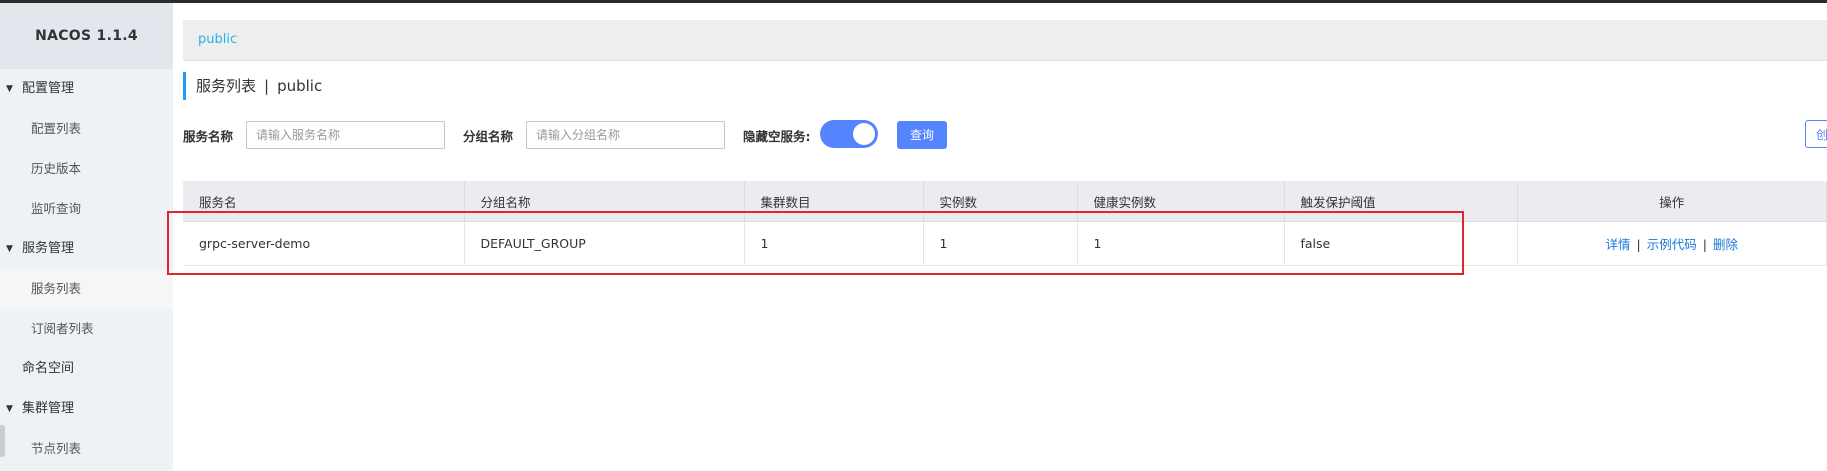  I want to click on cell-group-name: DEFAULT_GROUP, so click(604, 243).